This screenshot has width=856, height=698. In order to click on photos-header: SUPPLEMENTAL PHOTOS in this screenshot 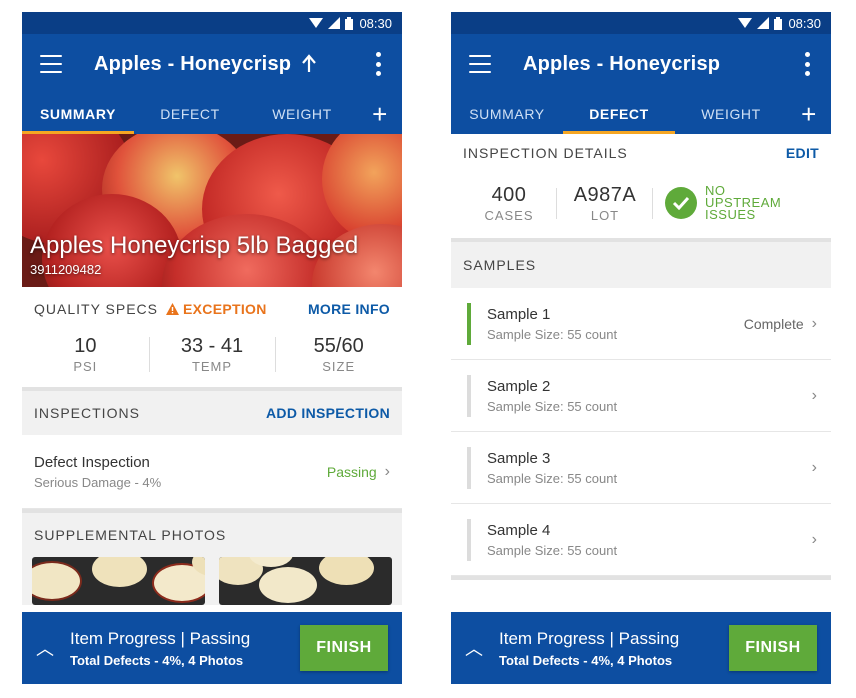, I will do `click(212, 535)`.